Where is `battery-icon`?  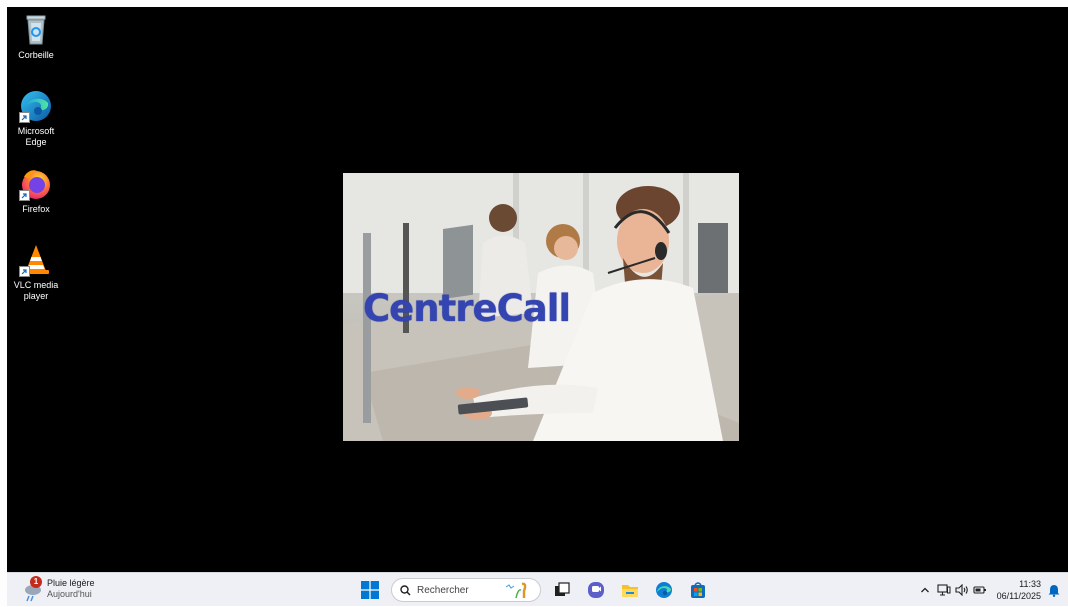
battery-icon is located at coordinates (979, 590).